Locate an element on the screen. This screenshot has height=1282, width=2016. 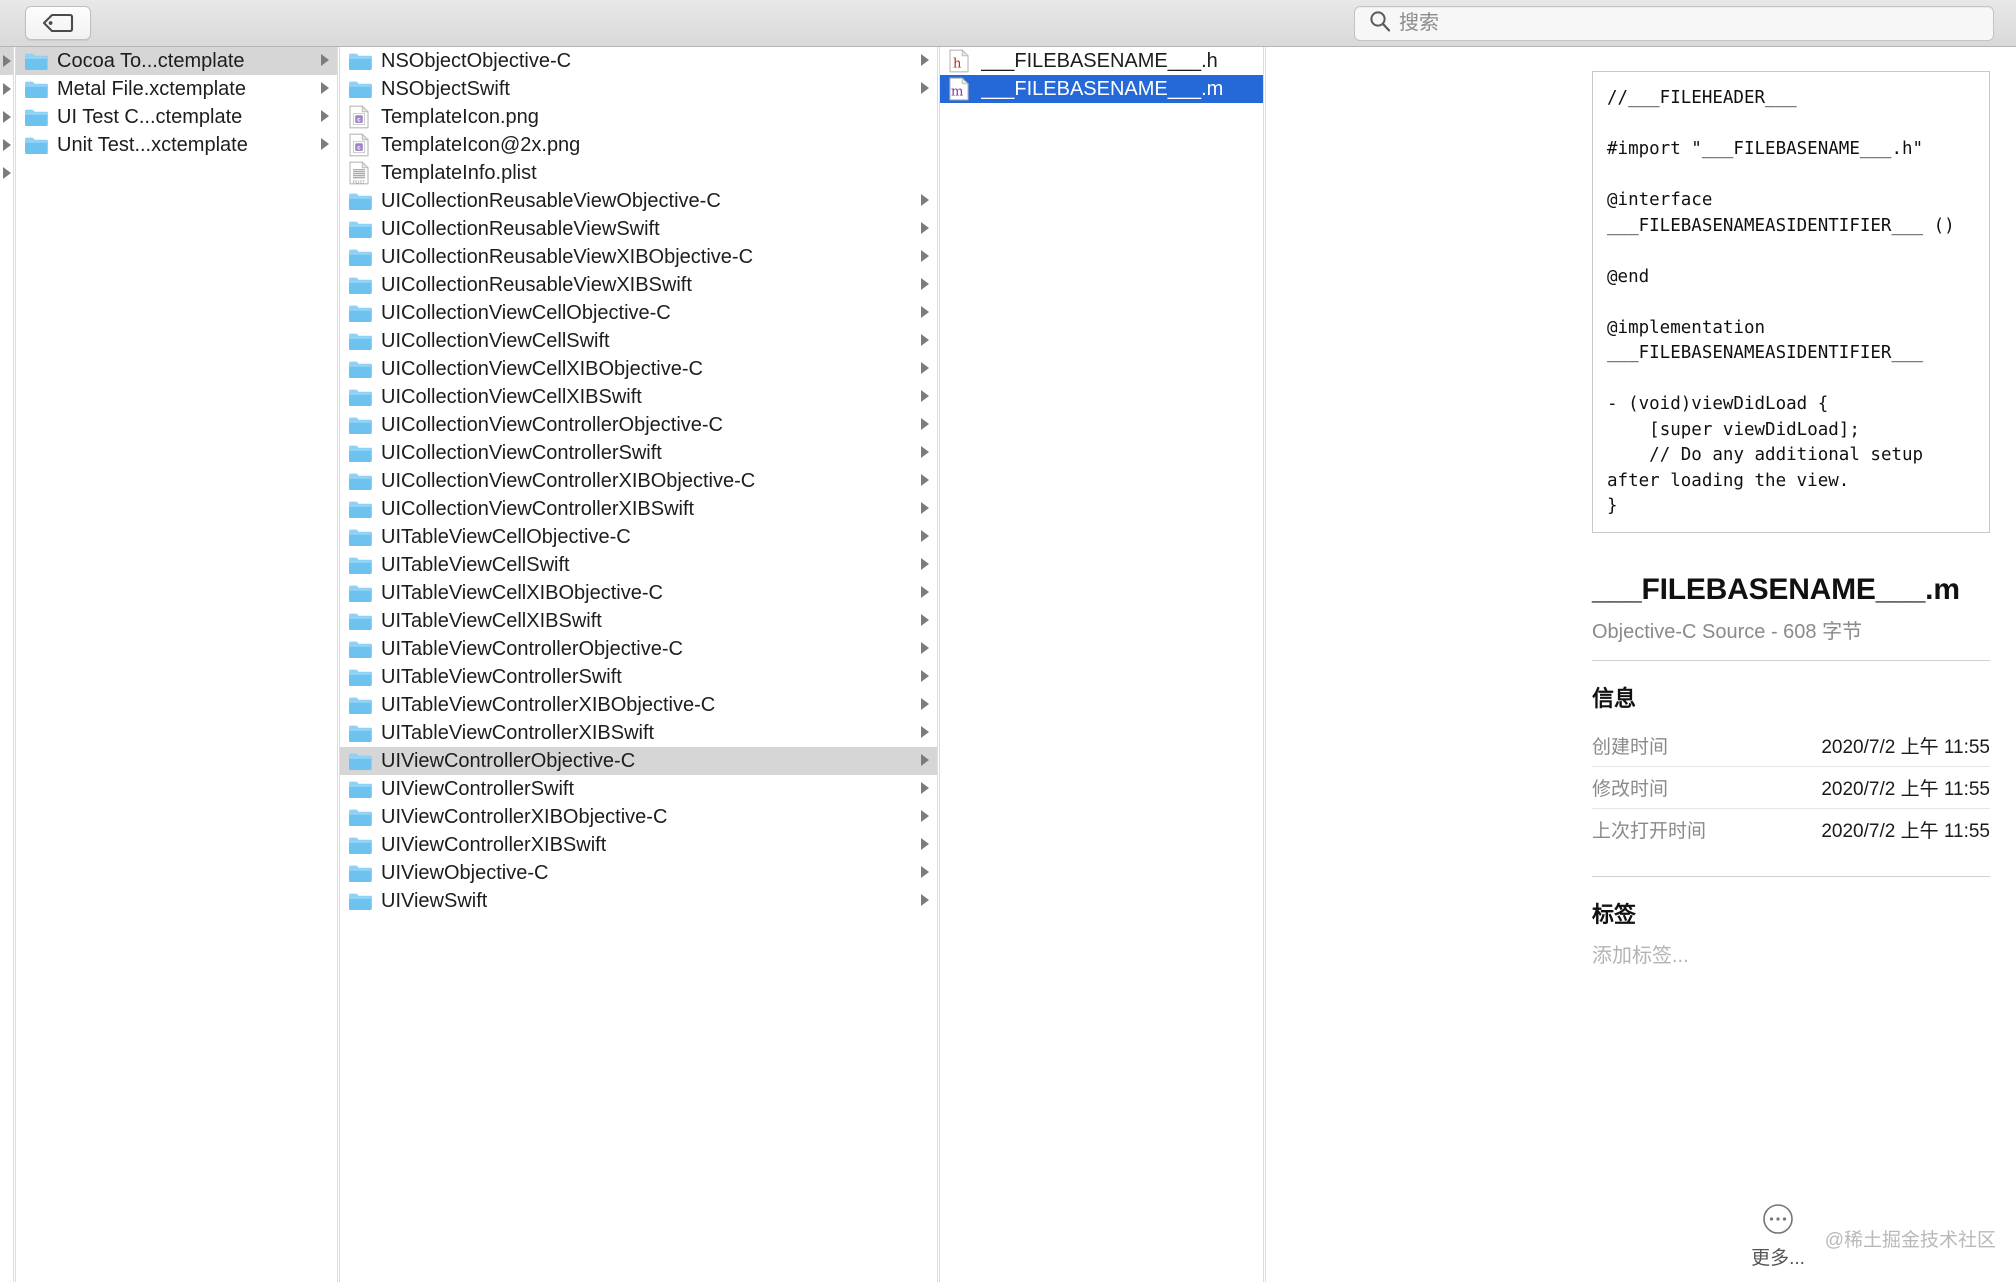
file-row: UITableViewCellObjective-C is located at coordinates (638, 537).